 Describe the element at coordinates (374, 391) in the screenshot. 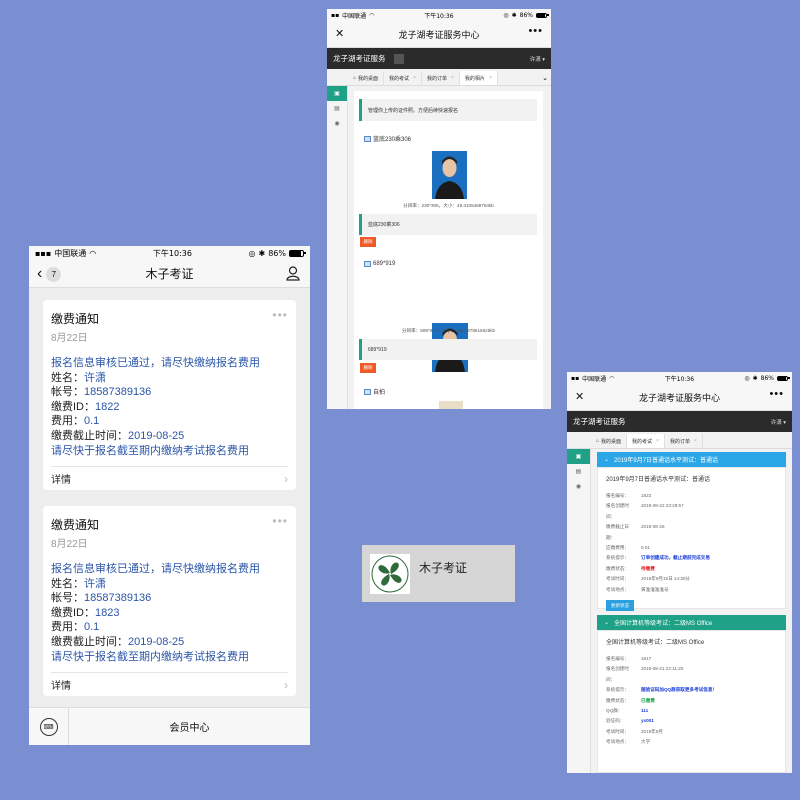

I see `photo-header: 自拍` at that location.